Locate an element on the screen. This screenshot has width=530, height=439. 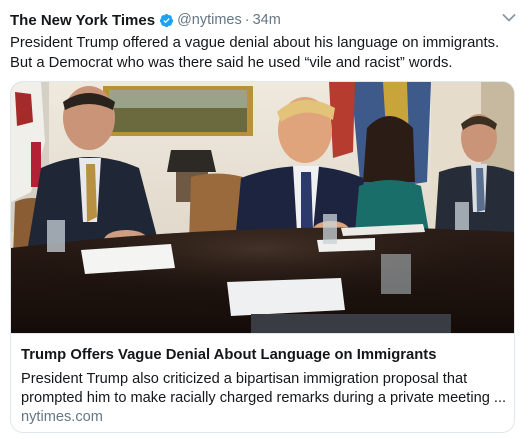
tweet-timestamp: 34m is located at coordinates (267, 20).